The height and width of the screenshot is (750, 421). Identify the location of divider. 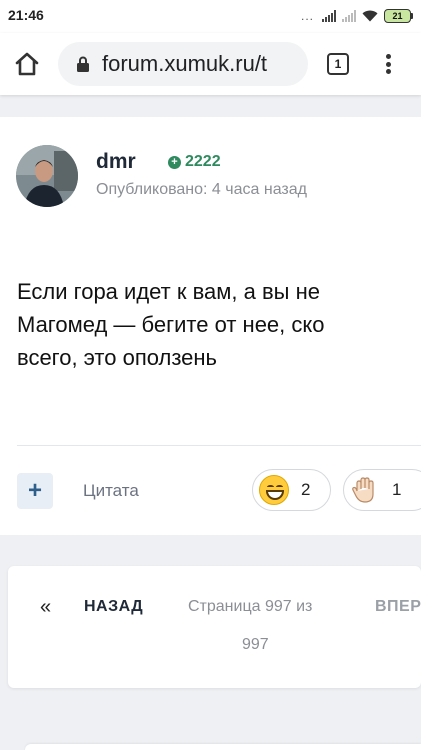
(219, 445).